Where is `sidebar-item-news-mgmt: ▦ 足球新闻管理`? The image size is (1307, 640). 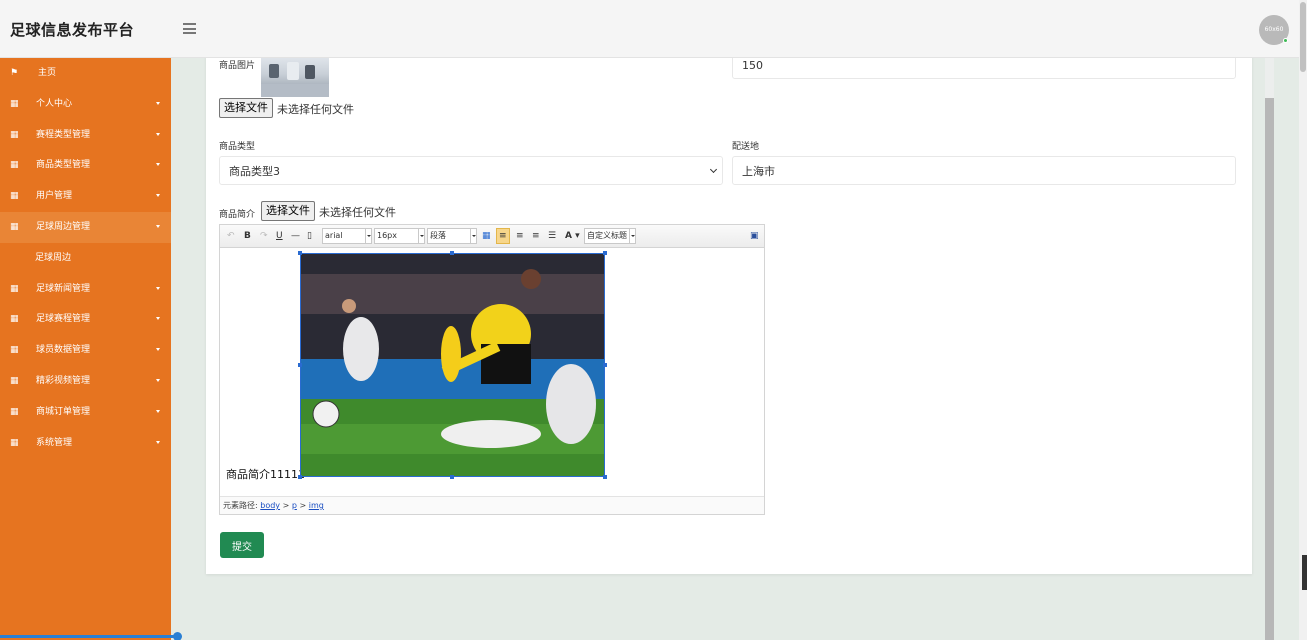
sidebar-item-news-mgmt: ▦ 足球新闻管理 is located at coordinates (85, 289).